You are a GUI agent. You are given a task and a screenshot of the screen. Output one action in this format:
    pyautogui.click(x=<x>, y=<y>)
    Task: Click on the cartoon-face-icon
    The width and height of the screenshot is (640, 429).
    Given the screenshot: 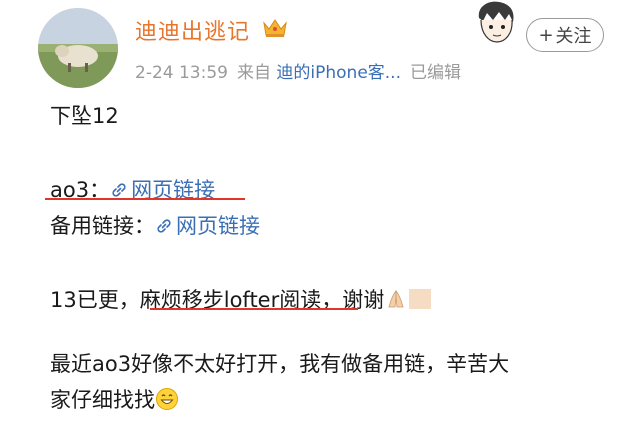 What is the action you would take?
    pyautogui.click(x=496, y=22)
    